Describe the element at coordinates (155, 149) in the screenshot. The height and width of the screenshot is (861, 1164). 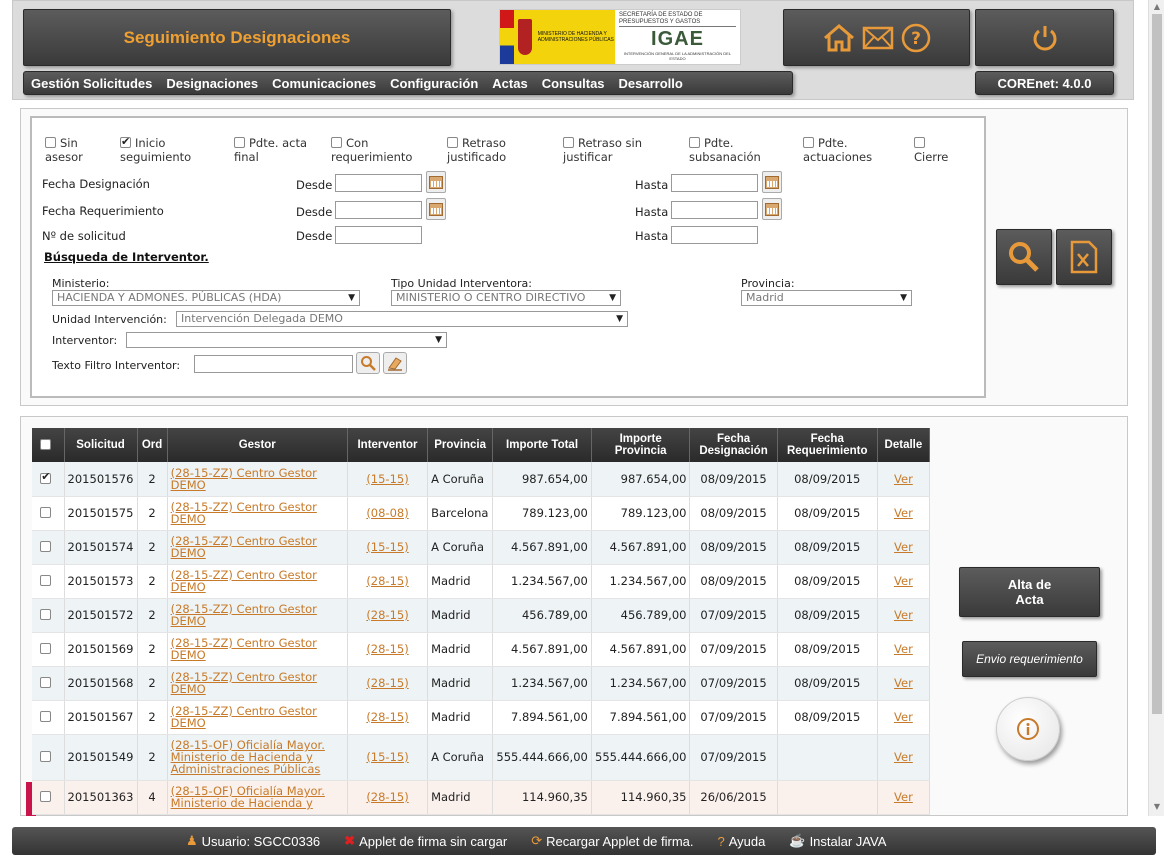
I see `filter-inicio-seguimiento: Inicioseguimiento` at that location.